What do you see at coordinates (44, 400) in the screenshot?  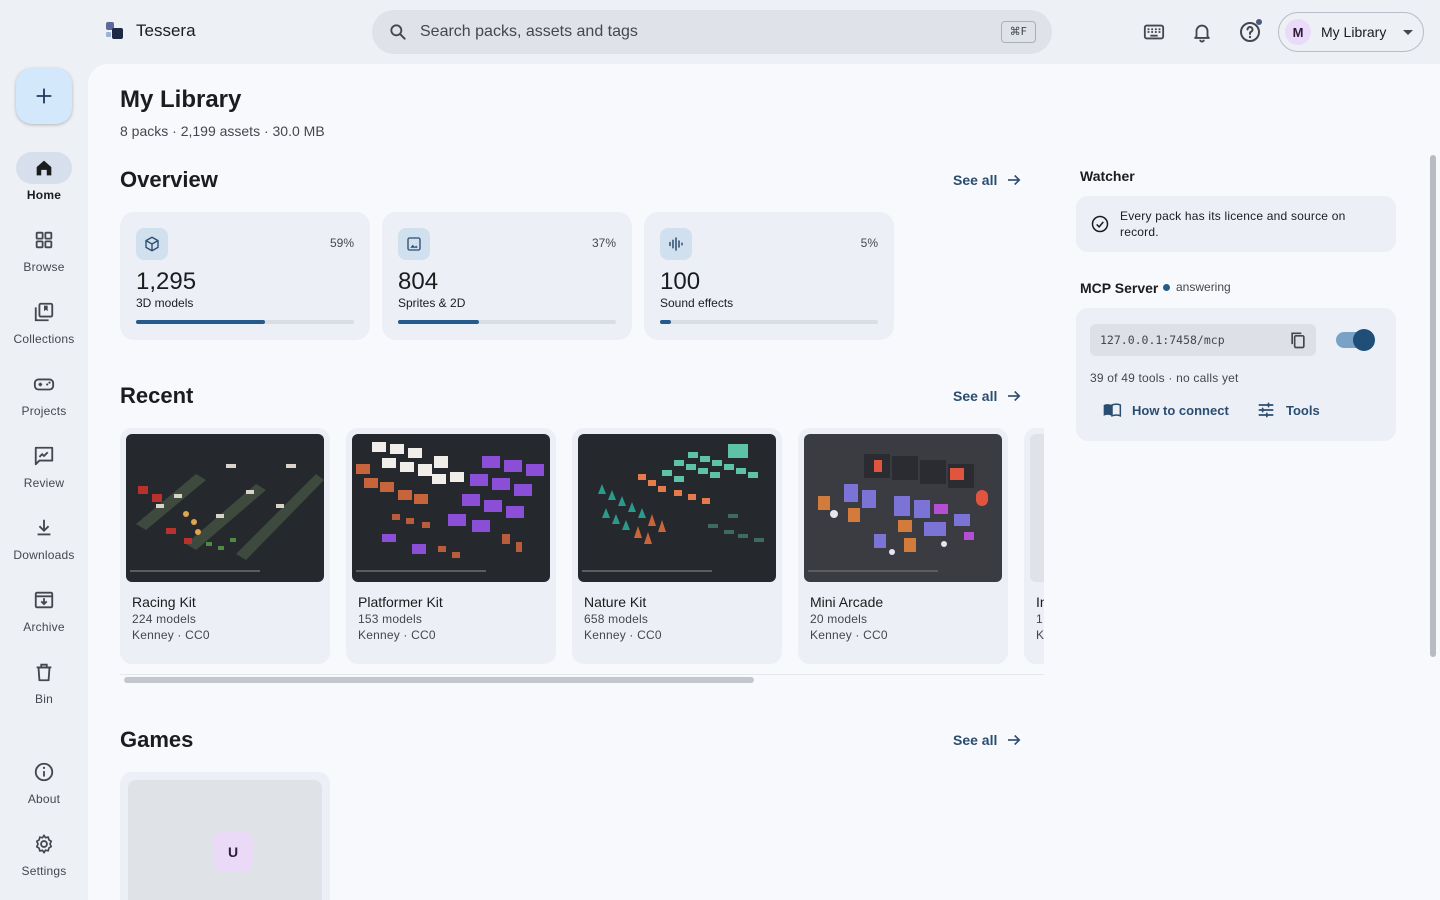 I see `nav-item-projects: Projects` at bounding box center [44, 400].